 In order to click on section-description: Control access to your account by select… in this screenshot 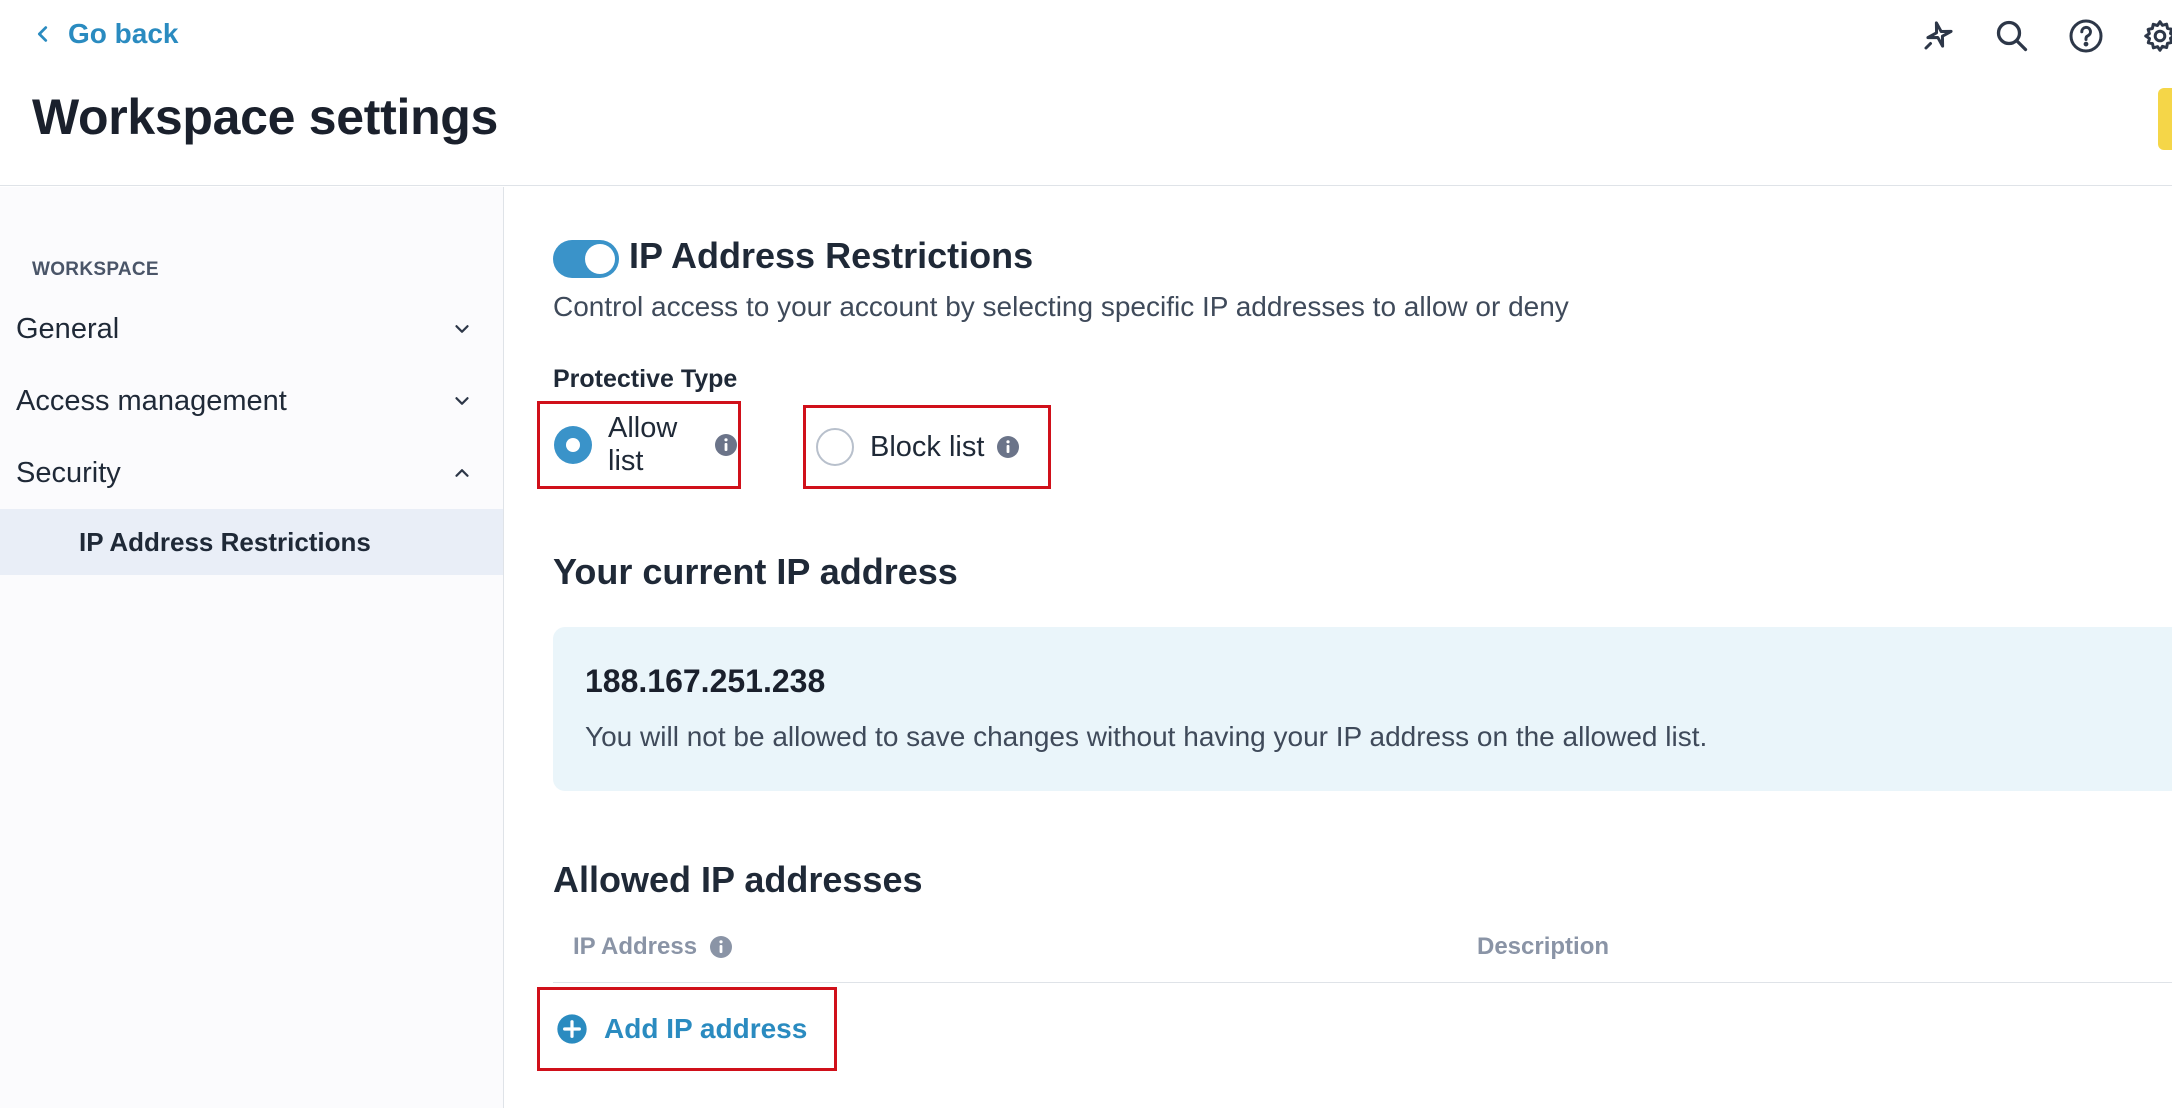, I will do `click(1061, 306)`.